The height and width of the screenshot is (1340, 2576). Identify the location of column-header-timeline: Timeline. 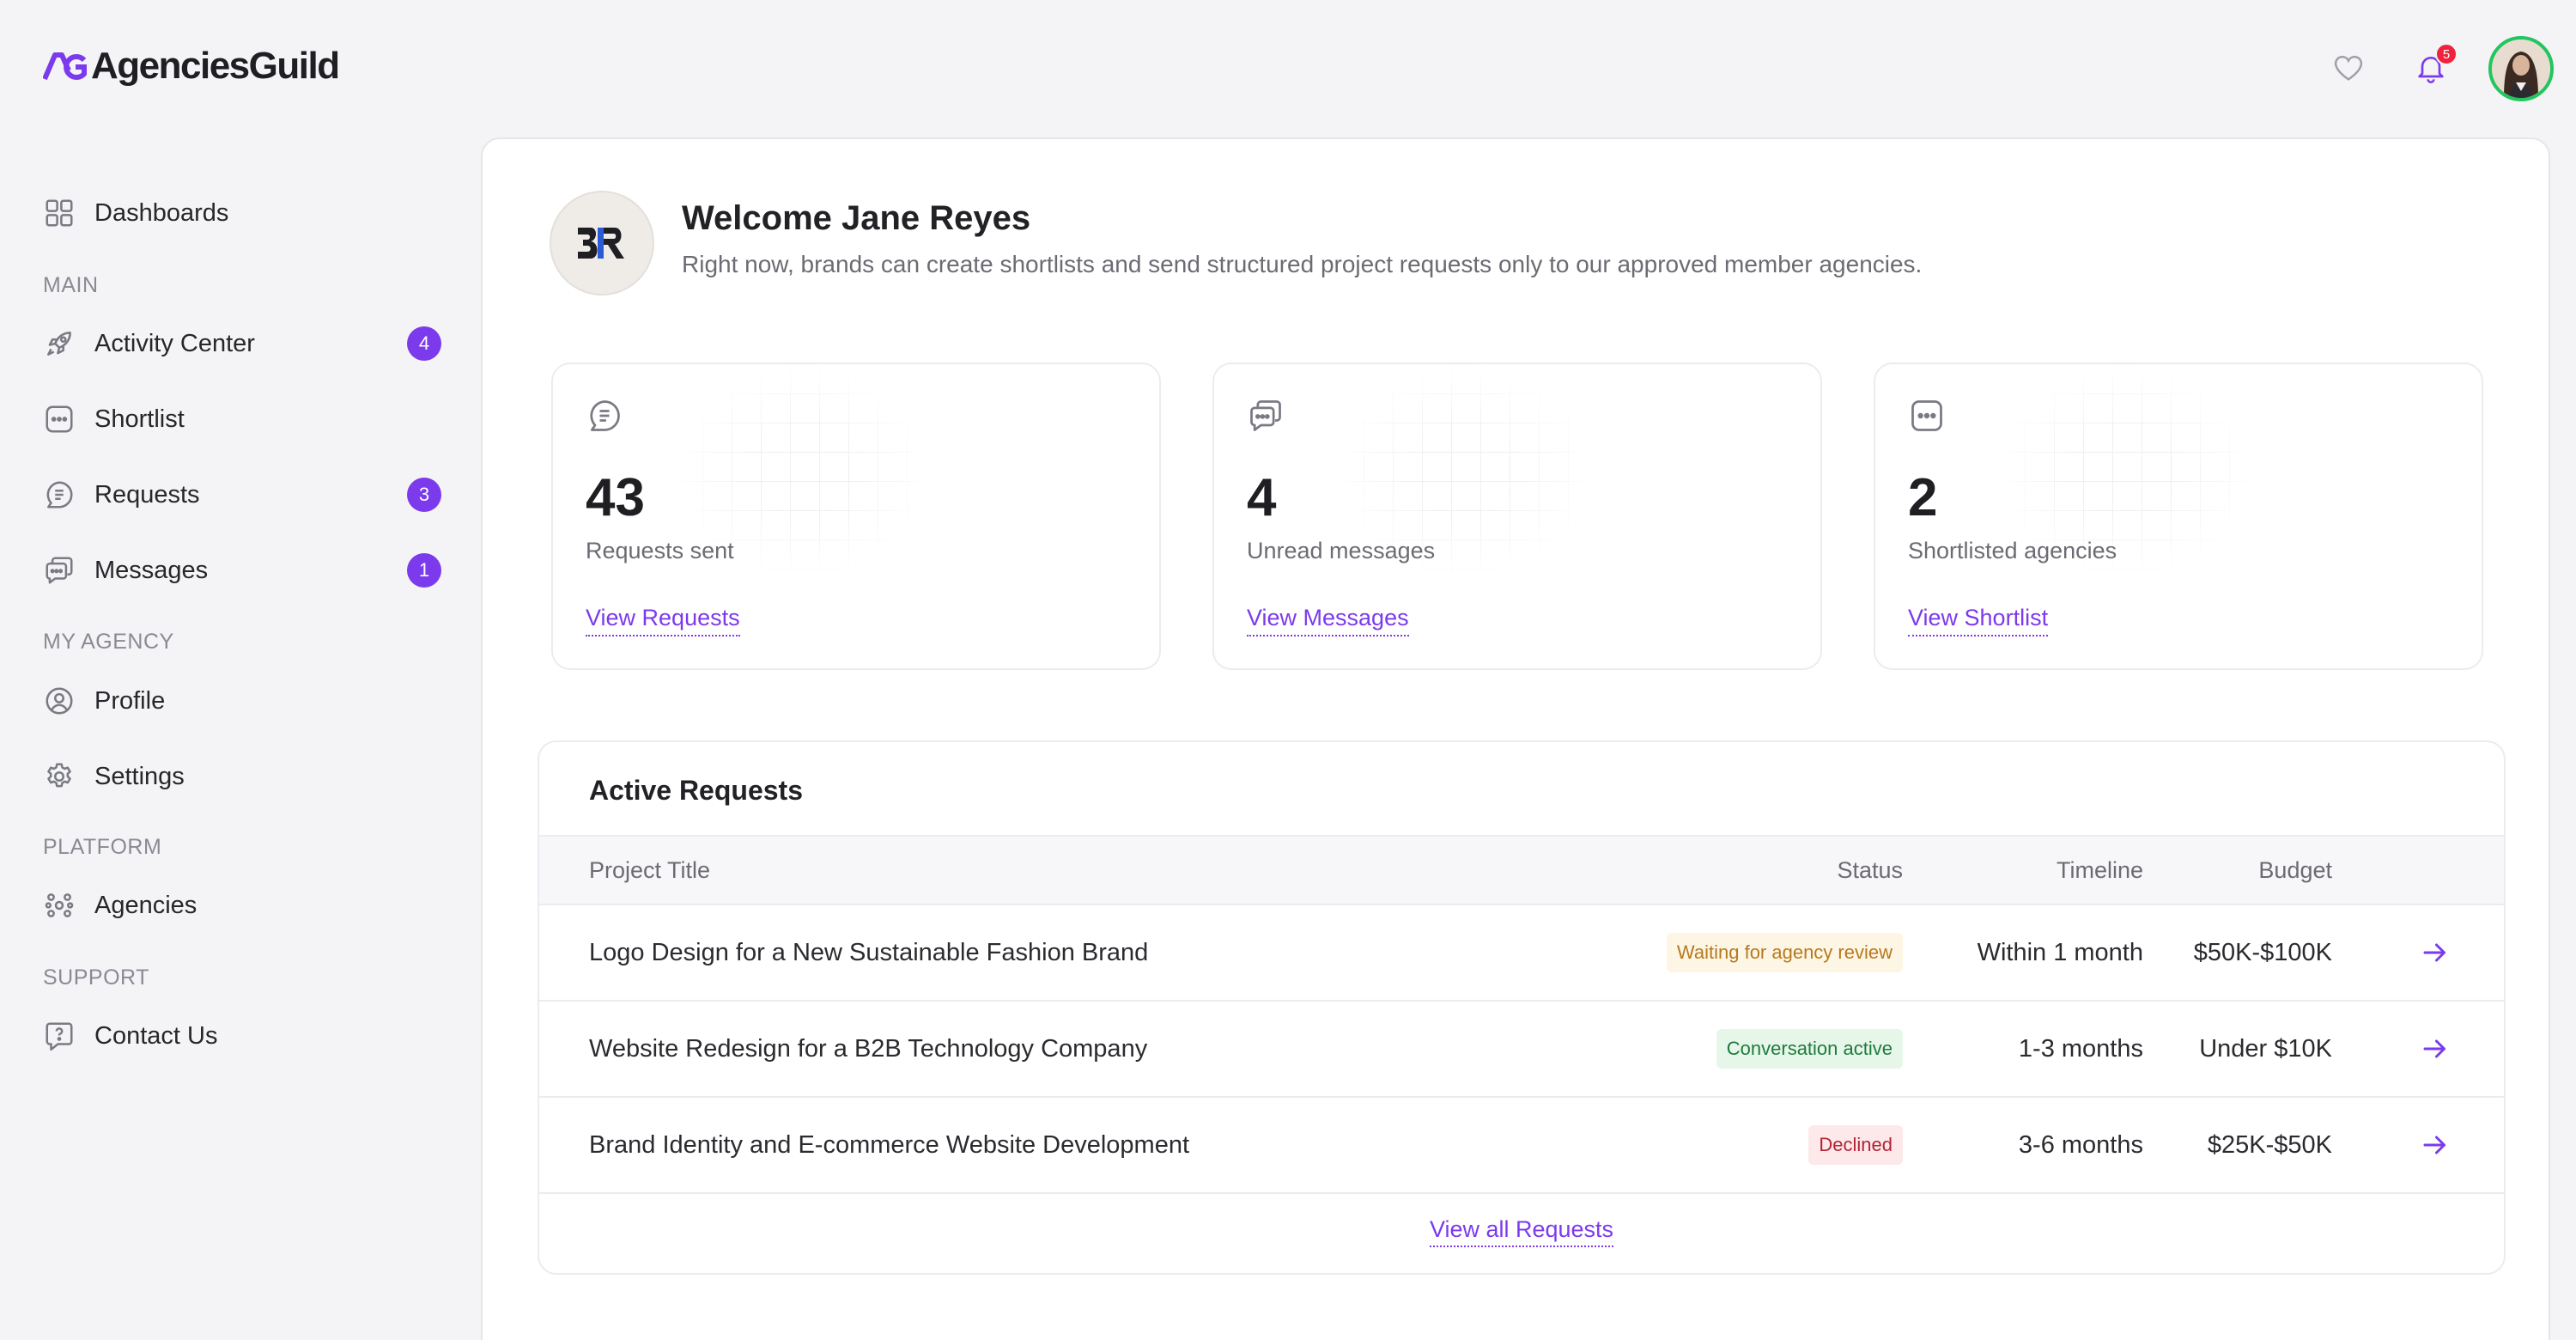
(2099, 869).